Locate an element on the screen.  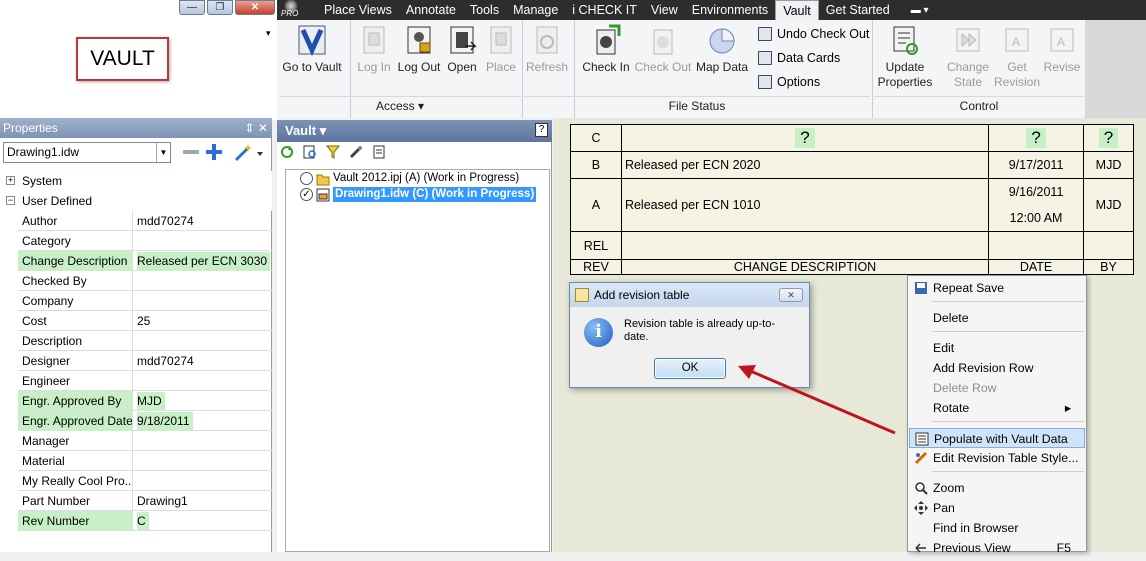
undo-check-out-button: Undo Check Out is located at coordinates (813, 34).